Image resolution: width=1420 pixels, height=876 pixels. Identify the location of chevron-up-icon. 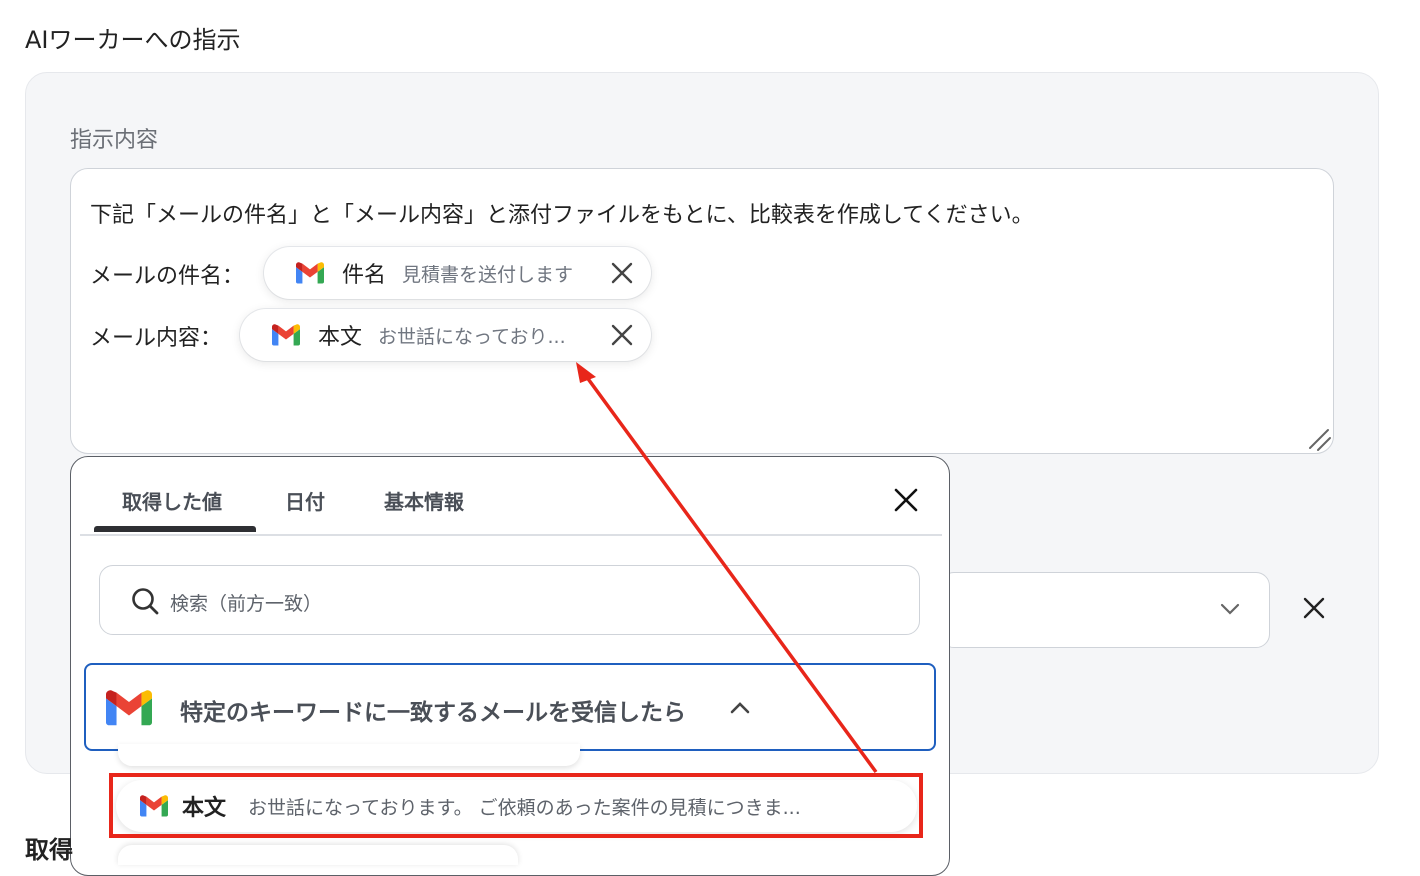
(740, 708).